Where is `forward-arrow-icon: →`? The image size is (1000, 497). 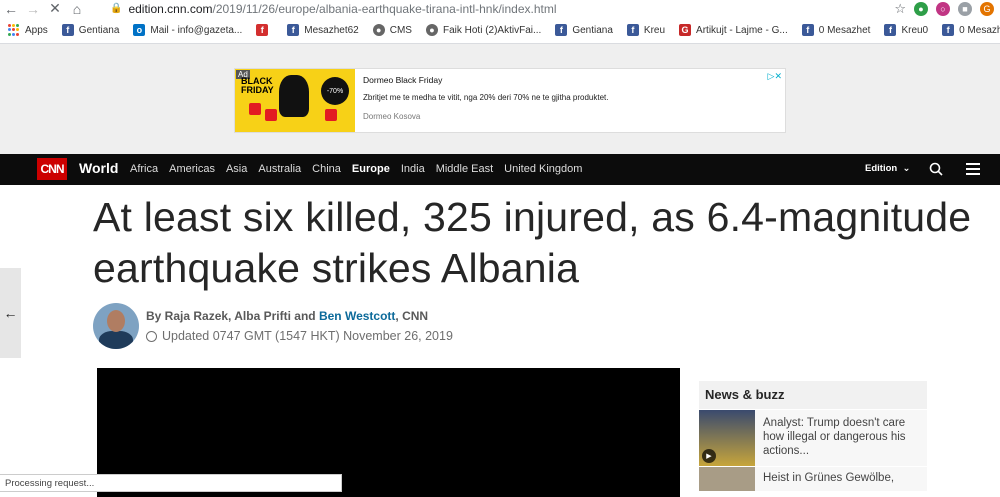 forward-arrow-icon: → is located at coordinates (33, 8).